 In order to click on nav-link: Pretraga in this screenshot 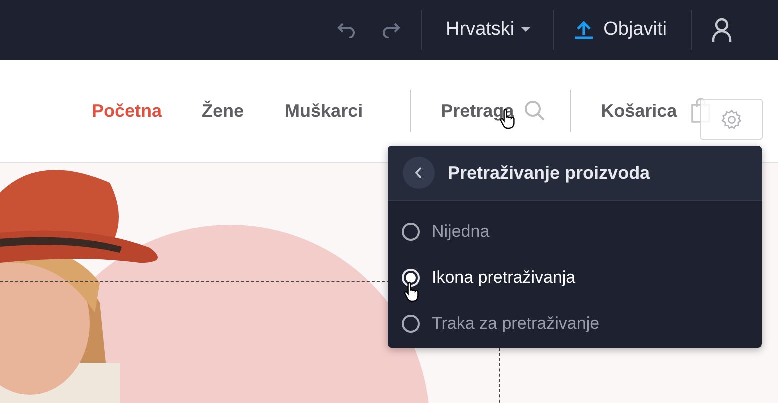, I will do `click(477, 111)`.